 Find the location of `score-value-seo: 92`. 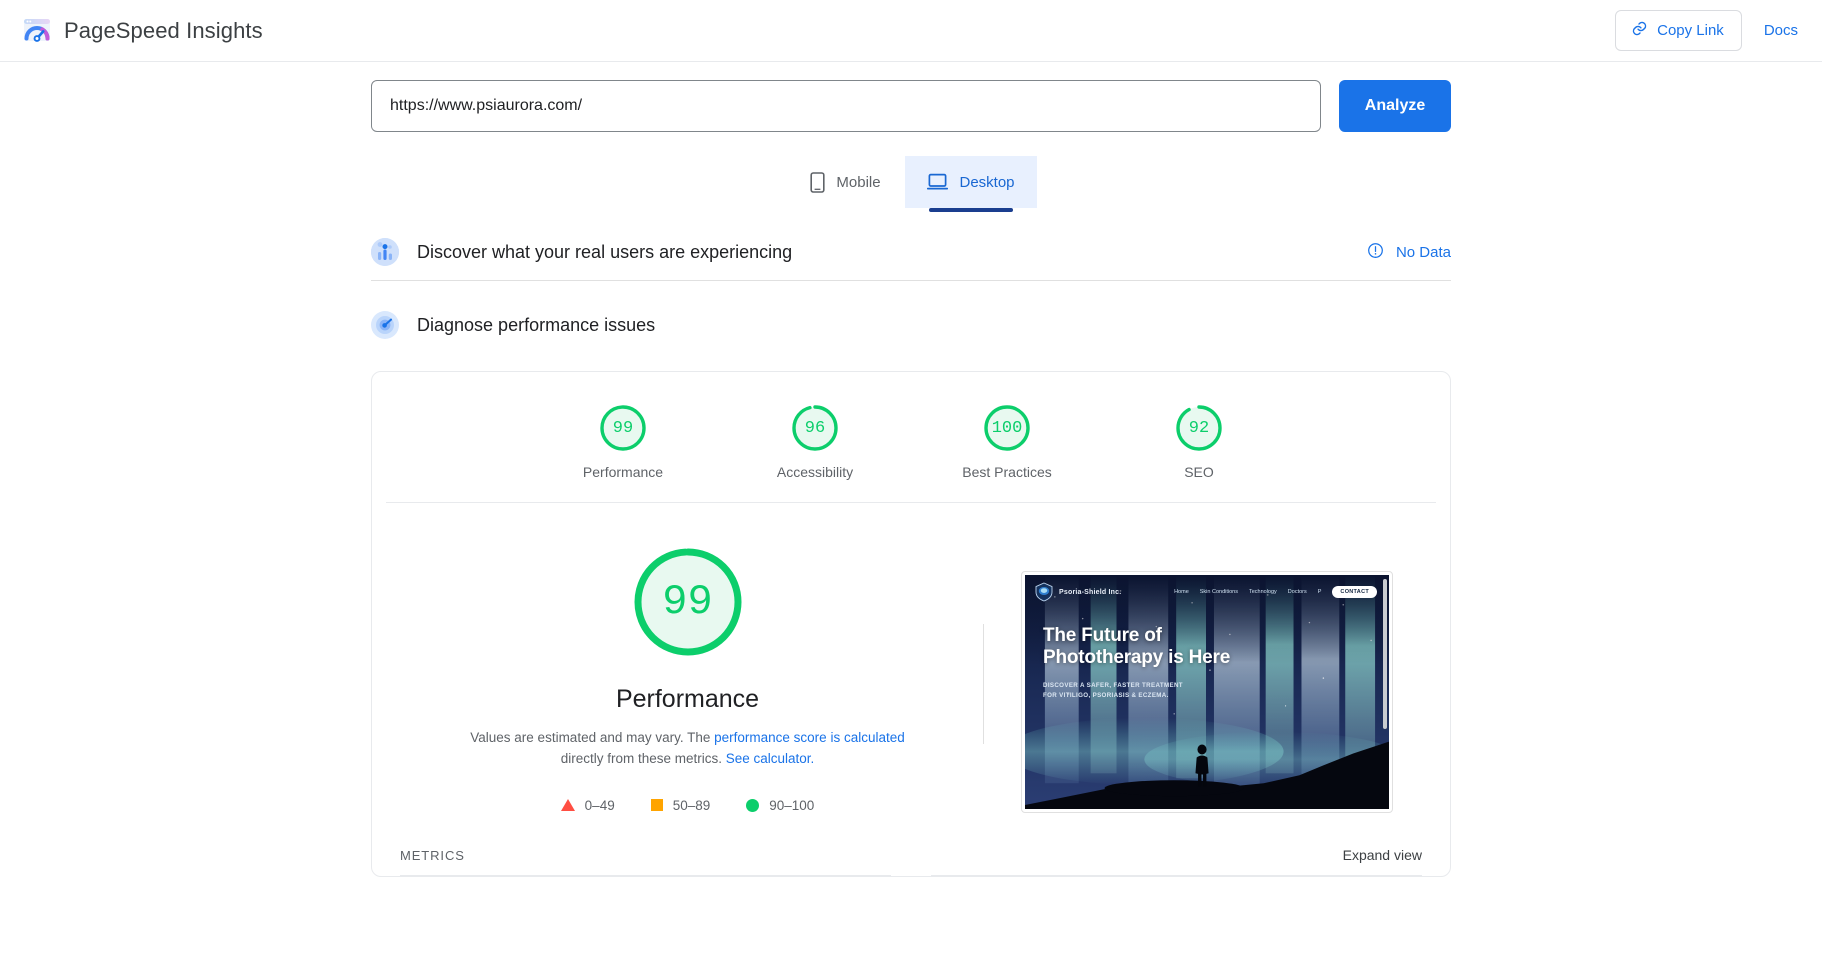

score-value-seo: 92 is located at coordinates (1199, 428).